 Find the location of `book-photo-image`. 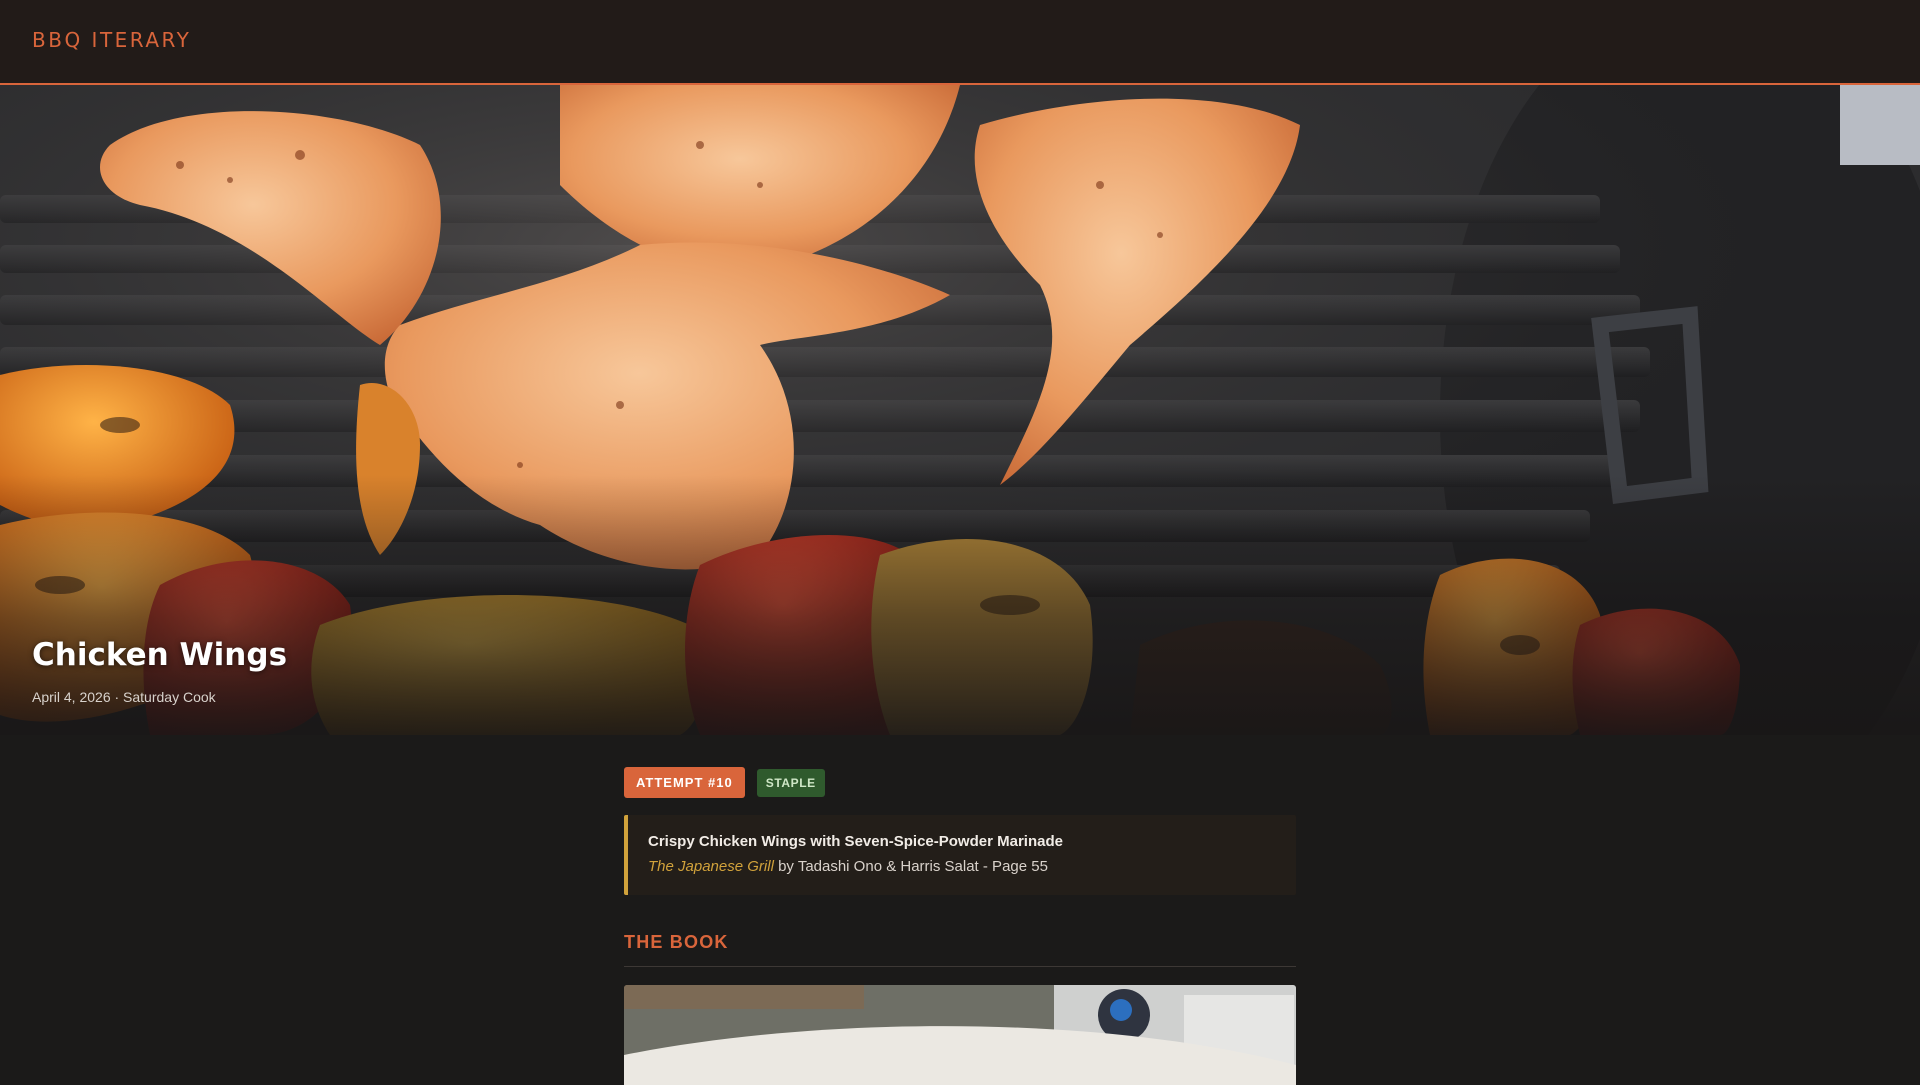

book-photo-image is located at coordinates (960, 1035).